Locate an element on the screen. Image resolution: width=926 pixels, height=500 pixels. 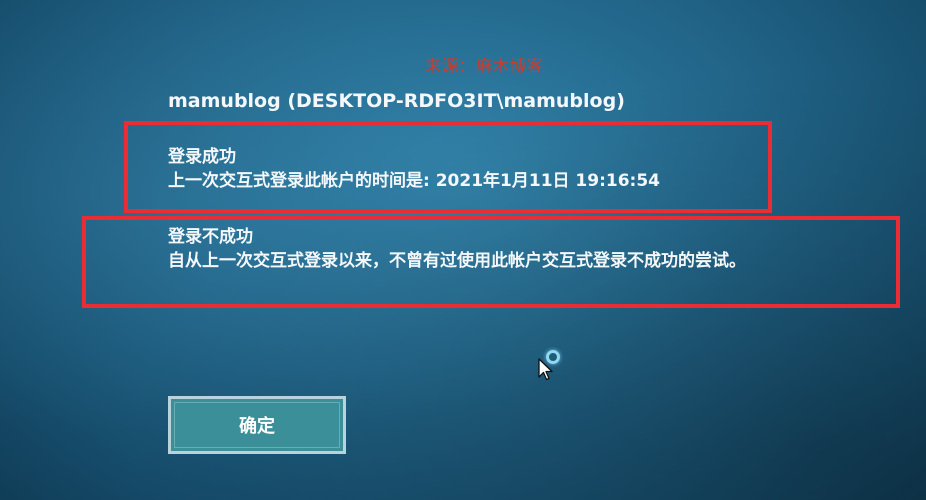
confirm-button: 确定 is located at coordinates (257, 425).